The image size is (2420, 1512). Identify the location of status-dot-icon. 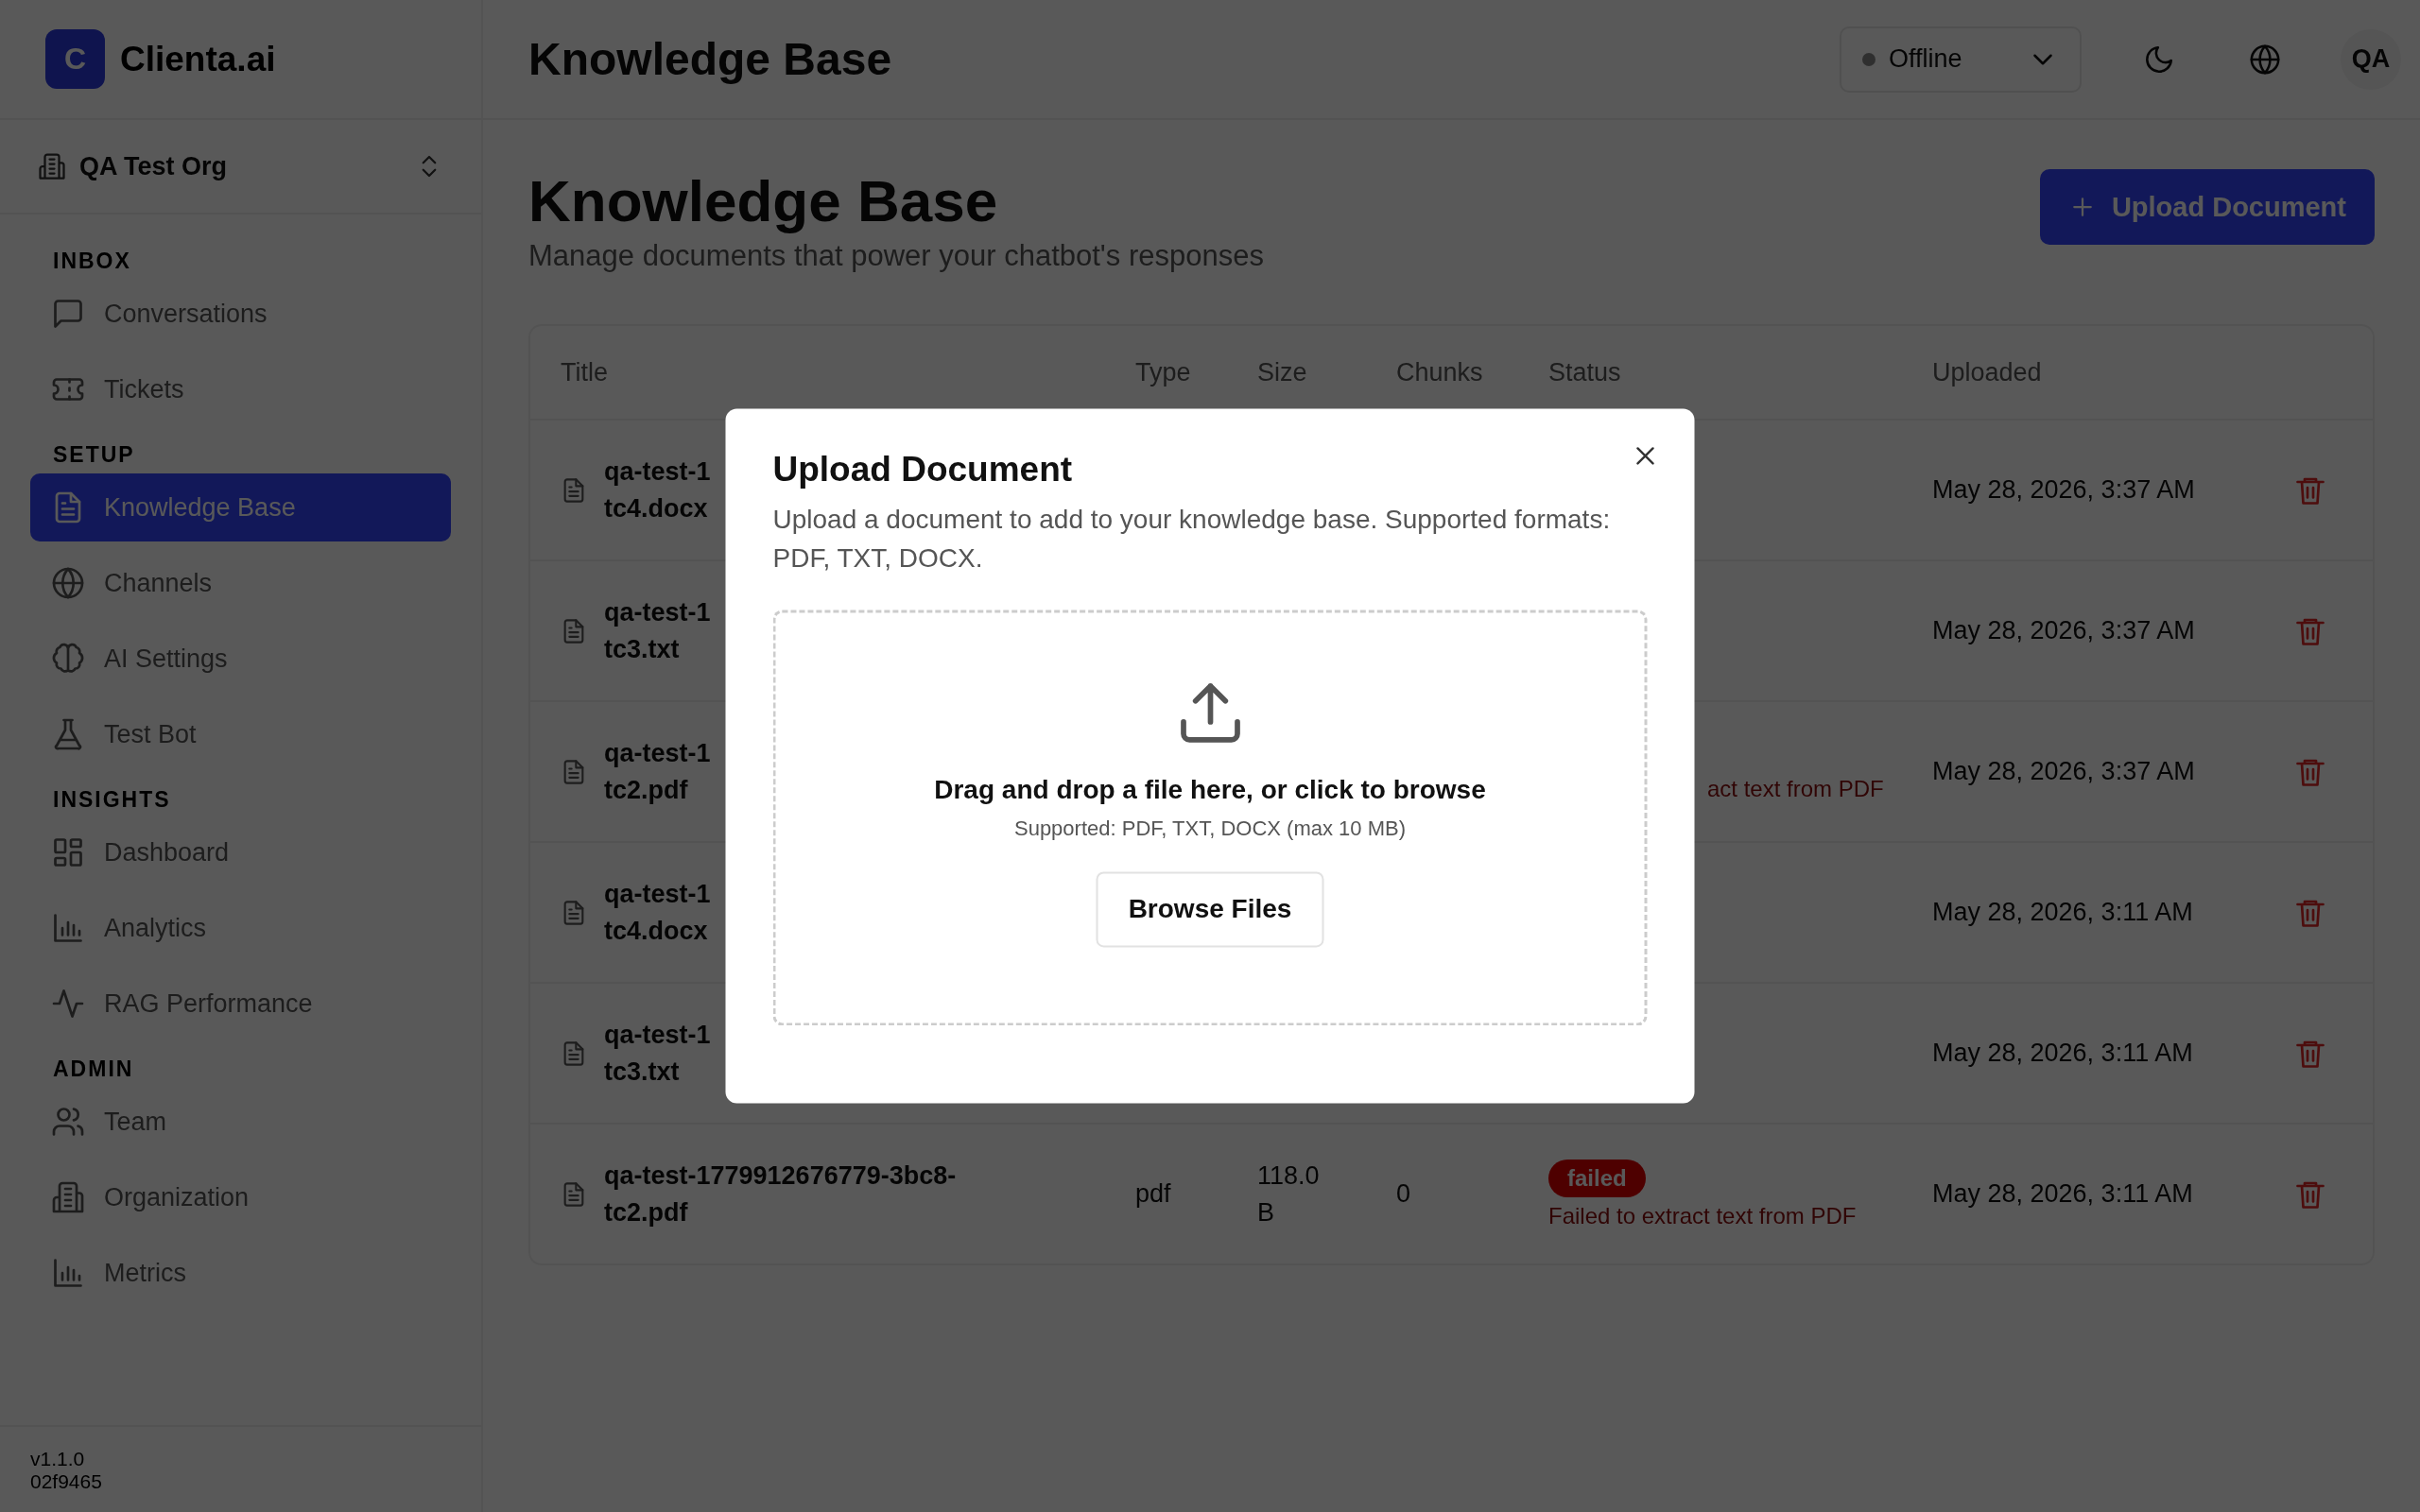
(1869, 59).